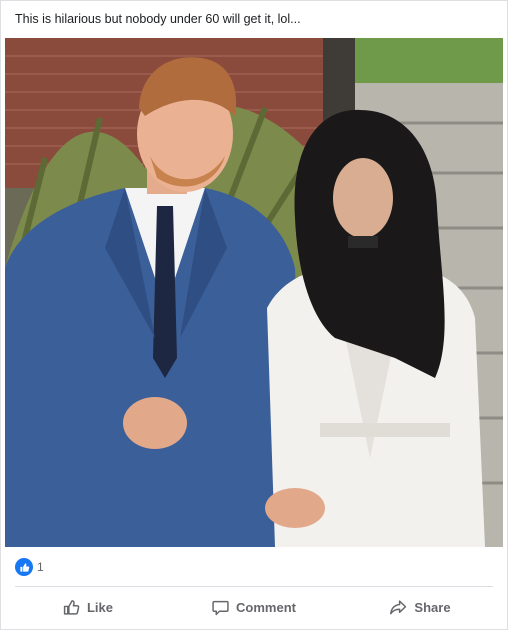 The width and height of the screenshot is (508, 630). Describe the element at coordinates (266, 607) in the screenshot. I see `comment-label: Comment` at that location.